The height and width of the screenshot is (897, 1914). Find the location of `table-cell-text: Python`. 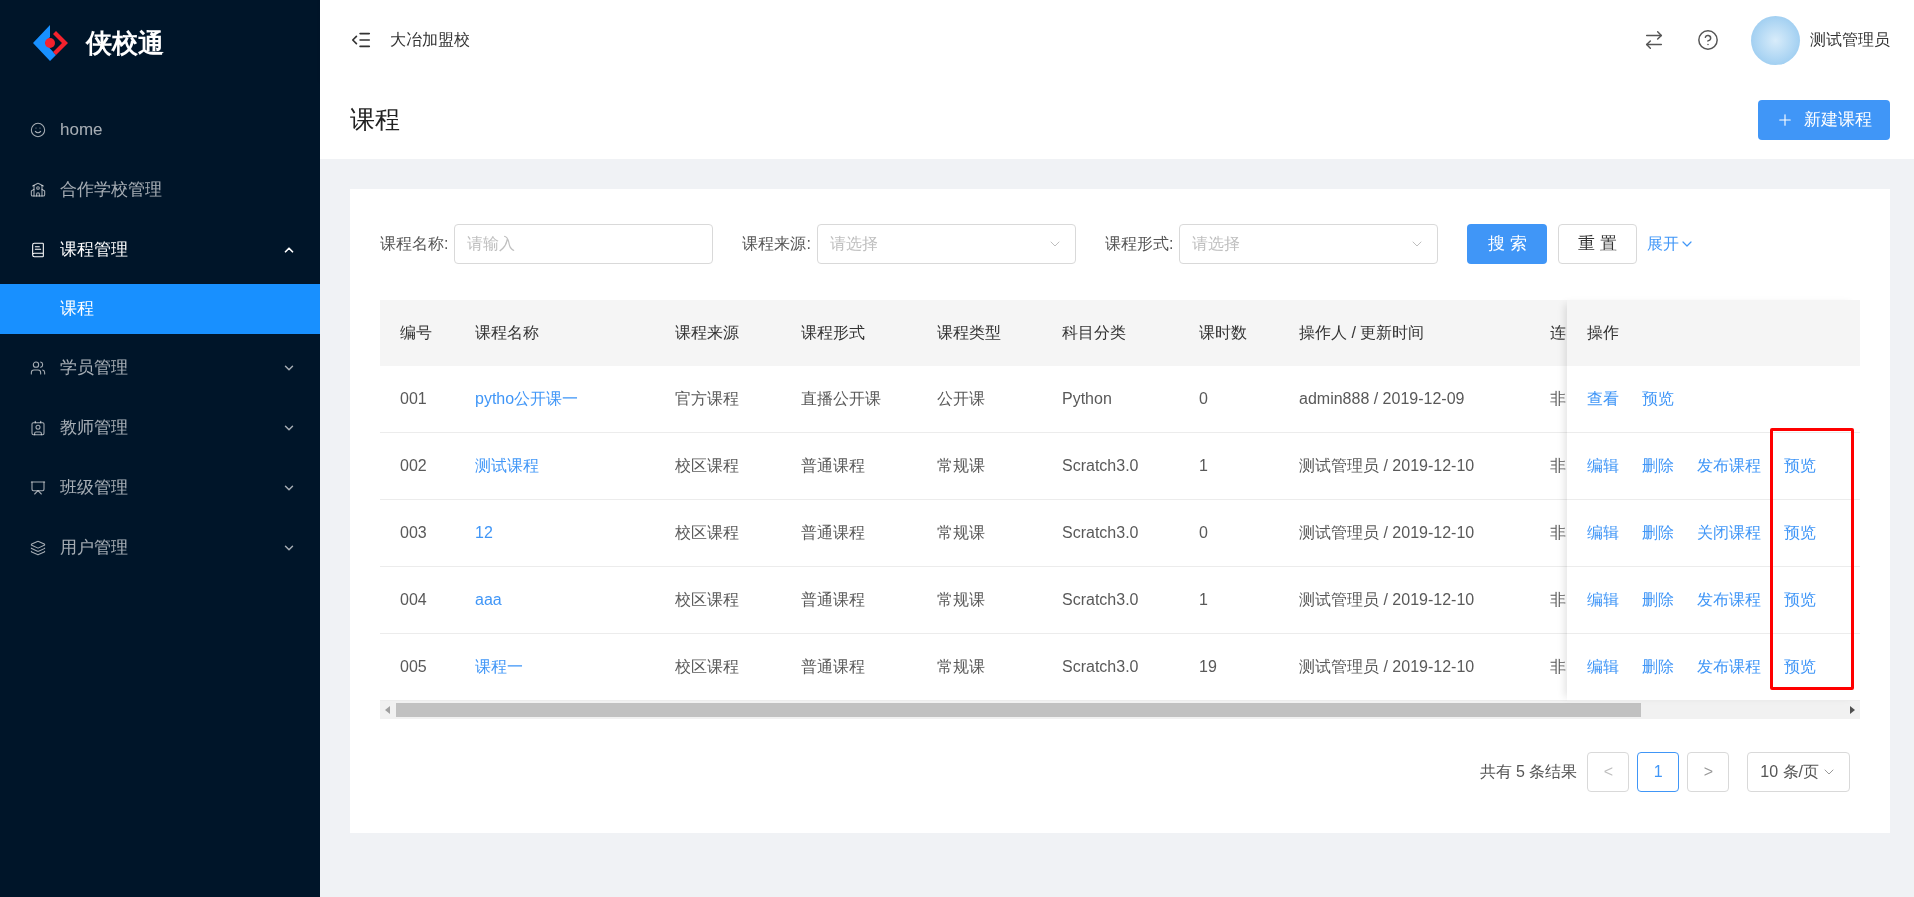

table-cell-text: Python is located at coordinates (1087, 399).